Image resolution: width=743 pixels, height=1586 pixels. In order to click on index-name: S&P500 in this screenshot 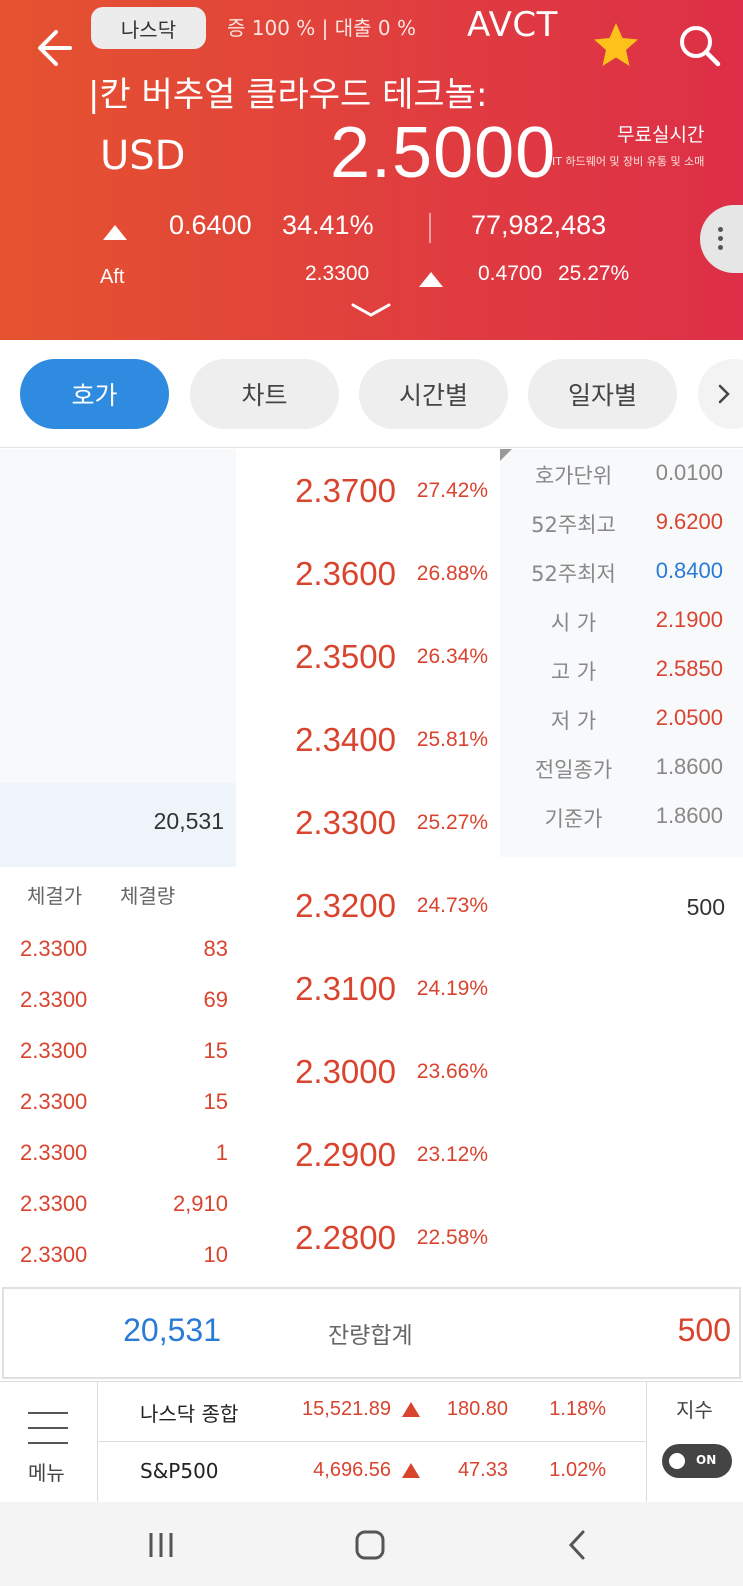, I will do `click(179, 1471)`.